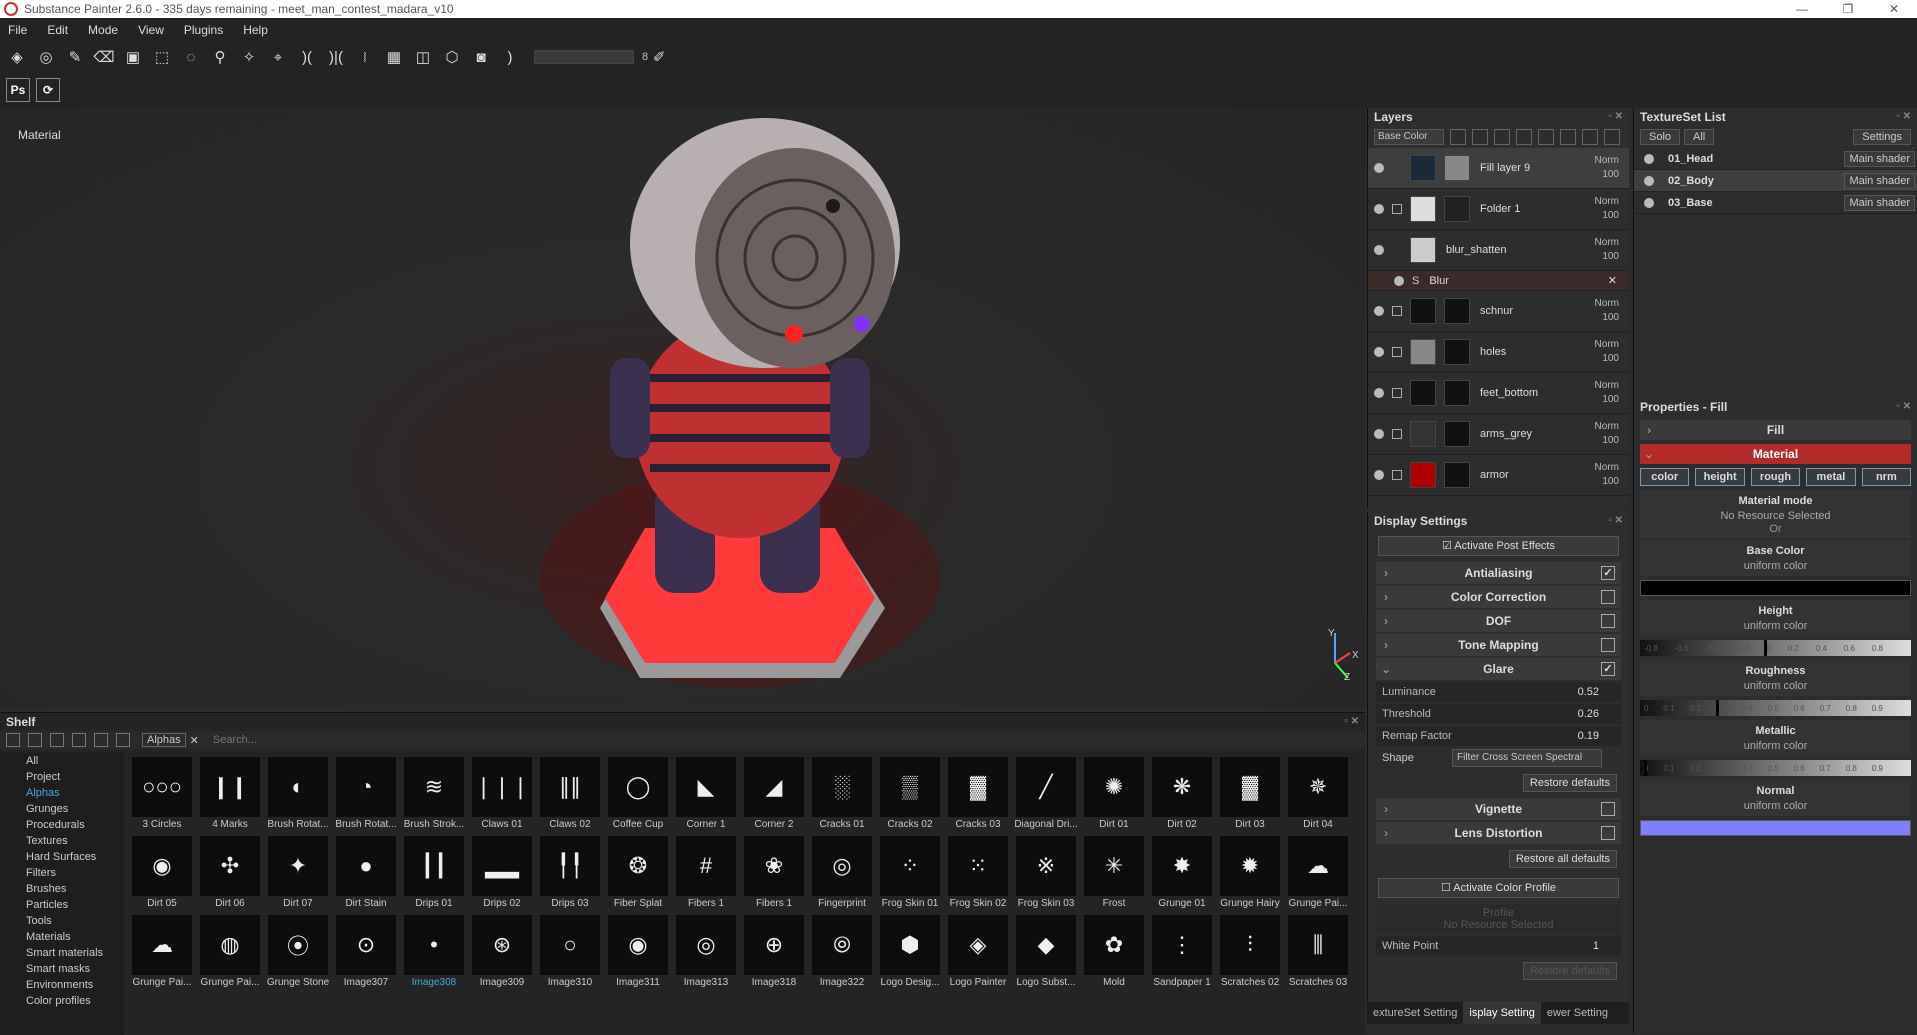 The width and height of the screenshot is (1917, 1035). What do you see at coordinates (164, 740) in the screenshot?
I see `filter-tag-alphas: Alphas` at bounding box center [164, 740].